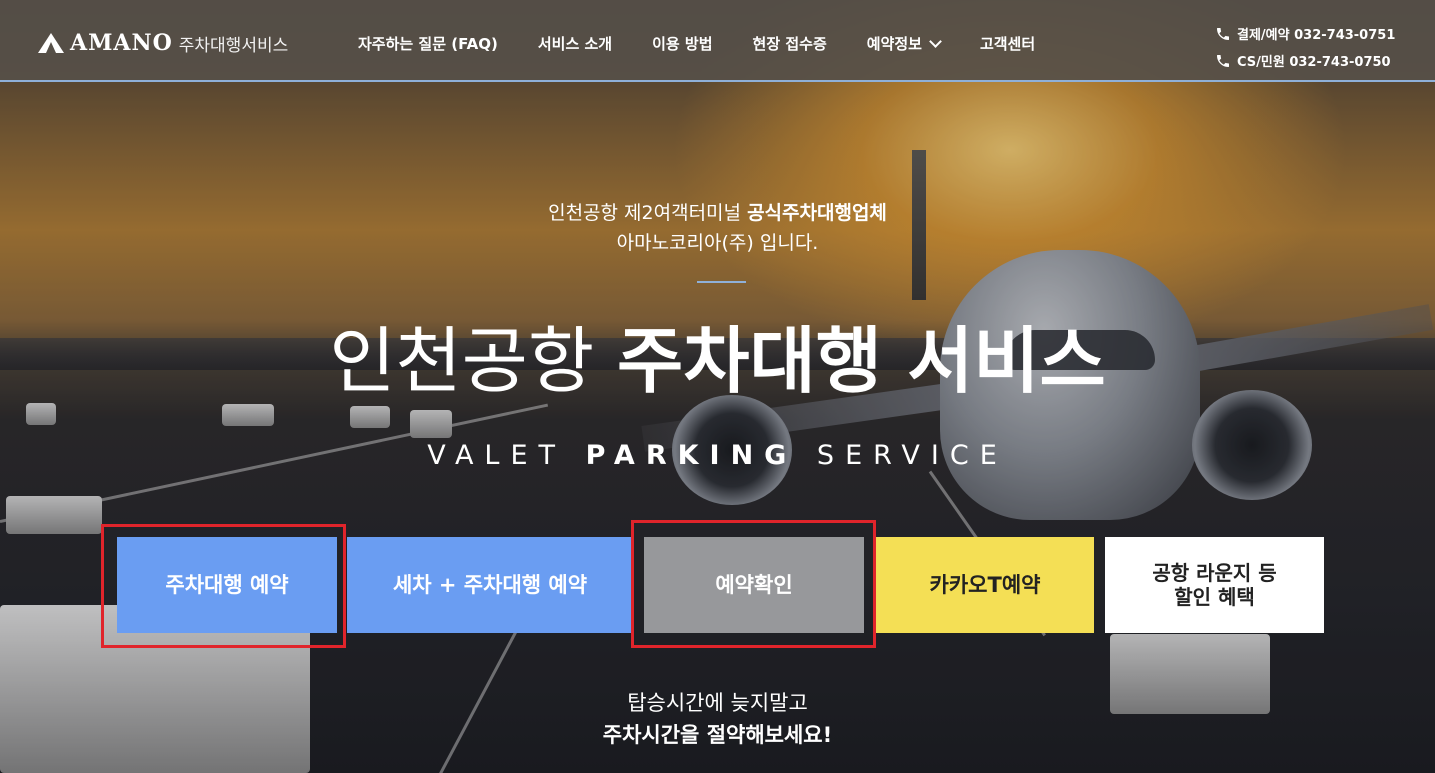 This screenshot has width=1435, height=773. Describe the element at coordinates (754, 585) in the screenshot. I see `confirm-reservation-button: 예약확인` at that location.